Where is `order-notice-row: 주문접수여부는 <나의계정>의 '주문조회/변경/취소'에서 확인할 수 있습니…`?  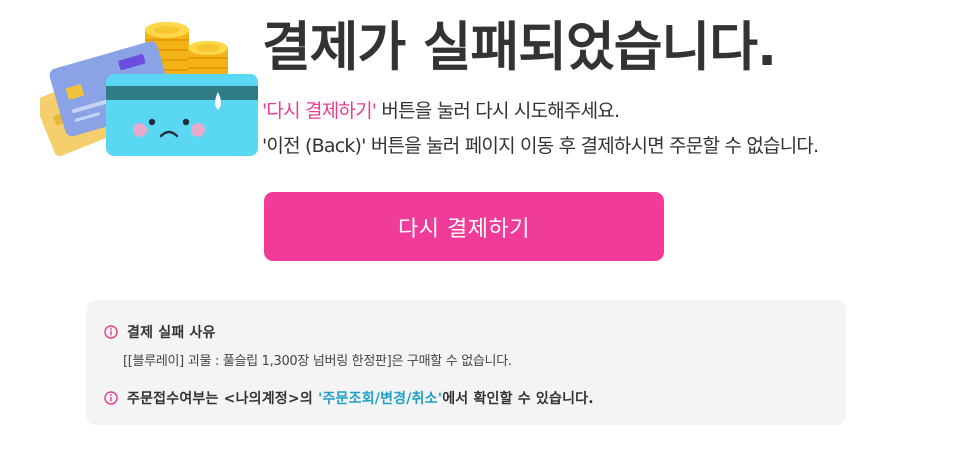 order-notice-row: 주문접수여부는 <나의계정>의 '주문조회/변경/취소'에서 확인할 수 있습니… is located at coordinates (349, 398).